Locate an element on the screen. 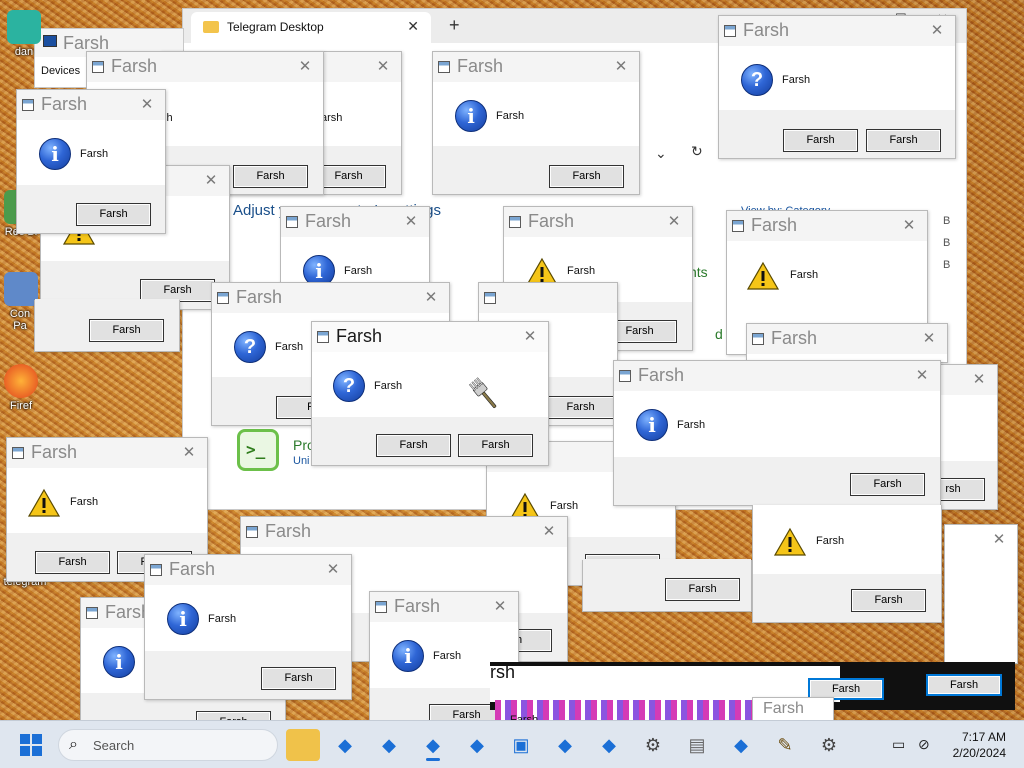 The image size is (1024, 768). message-dialog: Farsh ✕ is located at coordinates (847, 343).